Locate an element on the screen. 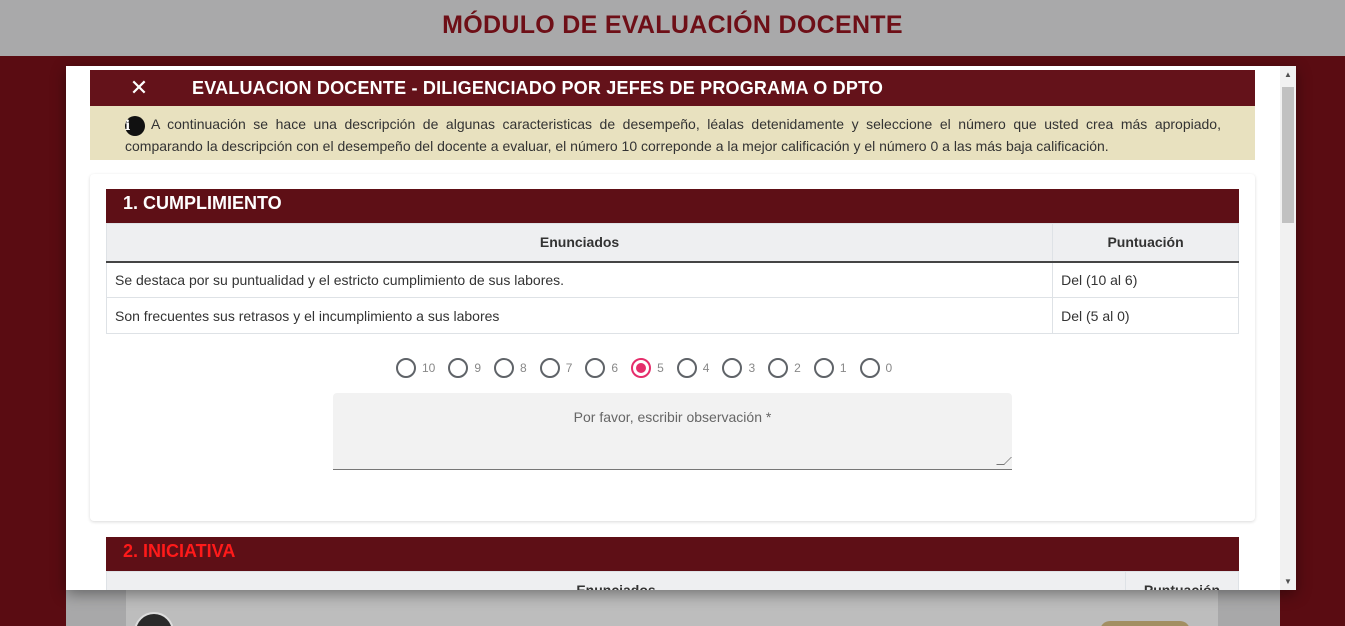  score-option-label: 0 is located at coordinates (889, 368).